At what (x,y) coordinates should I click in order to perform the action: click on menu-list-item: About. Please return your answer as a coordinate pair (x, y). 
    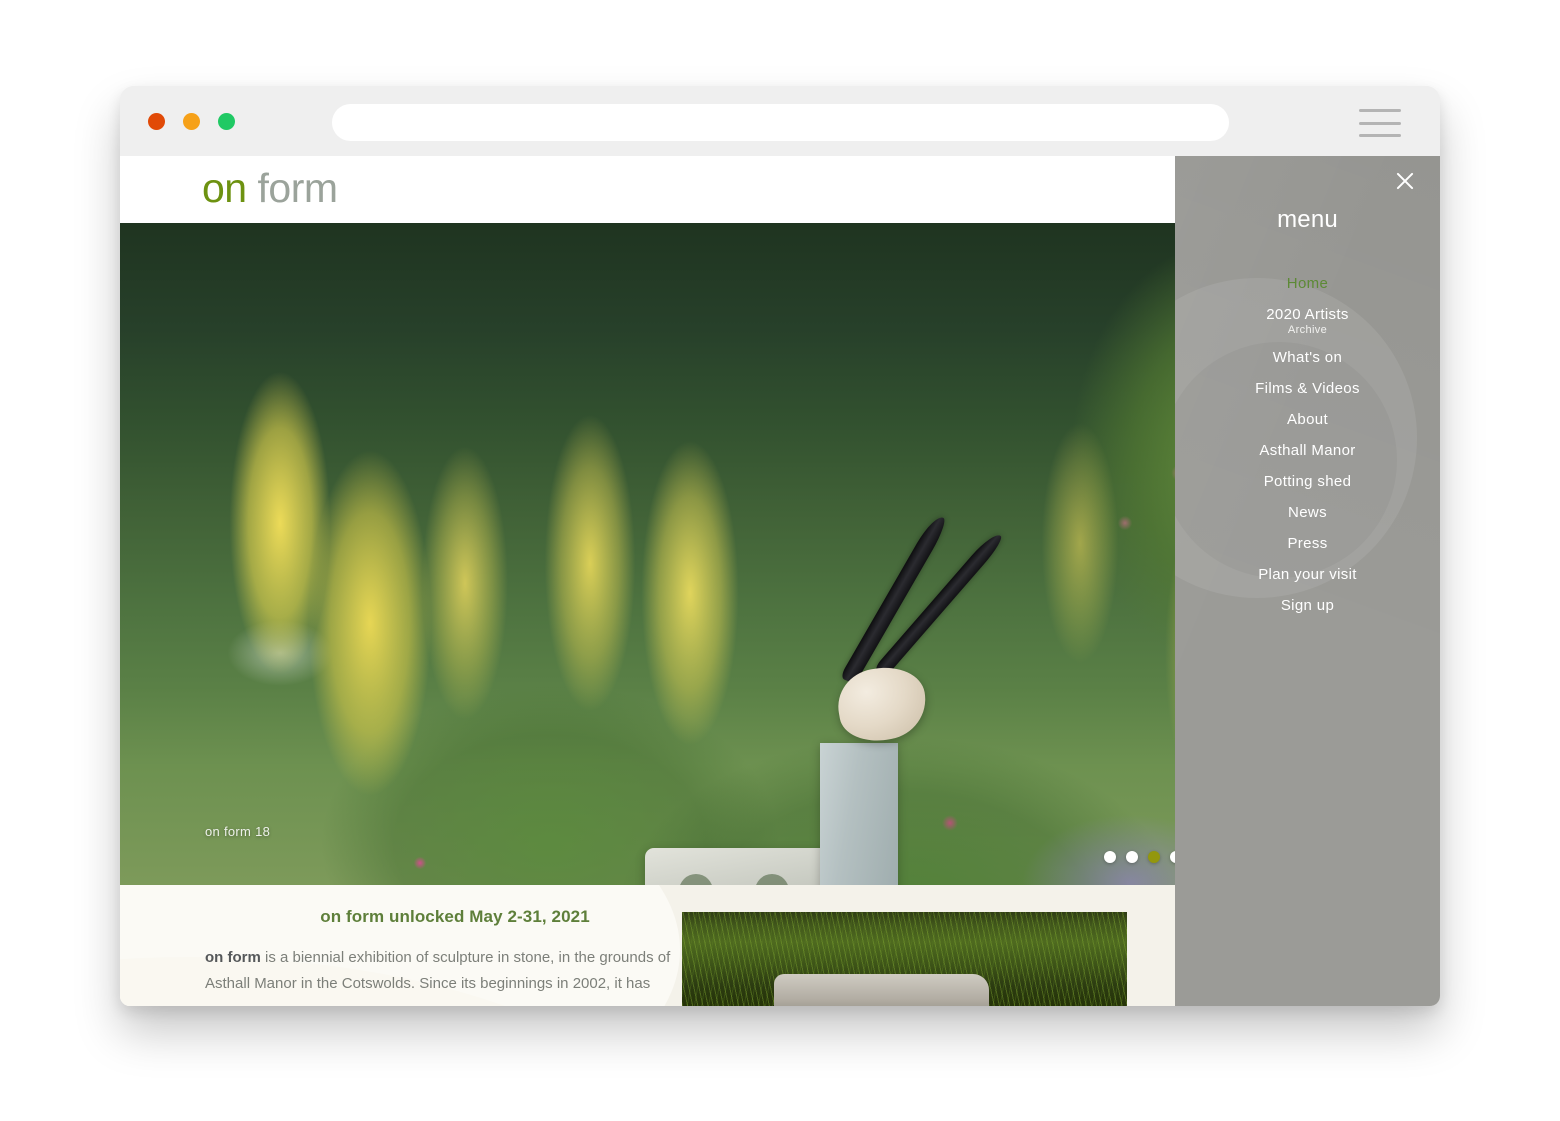
    Looking at the image, I should click on (1307, 419).